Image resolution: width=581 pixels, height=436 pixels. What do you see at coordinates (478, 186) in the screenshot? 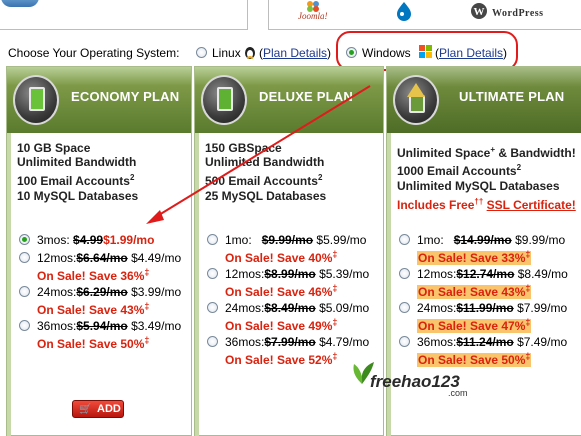
I see `ultimate-db: Unlimited MySQL Databases` at bounding box center [478, 186].